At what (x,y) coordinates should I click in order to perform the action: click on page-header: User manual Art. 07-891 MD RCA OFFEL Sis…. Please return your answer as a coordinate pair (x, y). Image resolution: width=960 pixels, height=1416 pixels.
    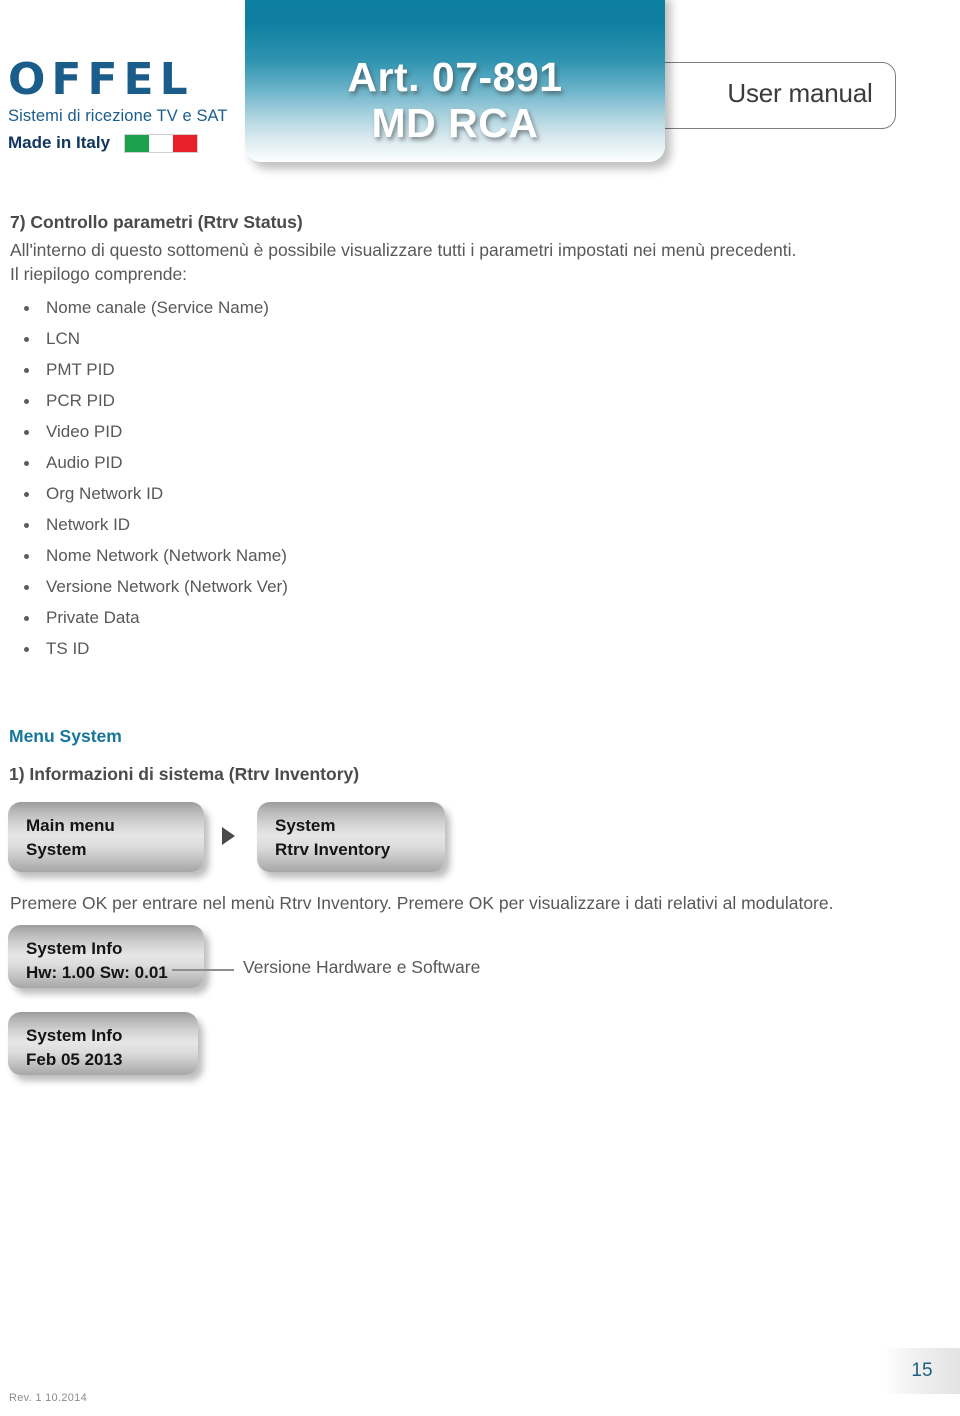
    Looking at the image, I should click on (480, 95).